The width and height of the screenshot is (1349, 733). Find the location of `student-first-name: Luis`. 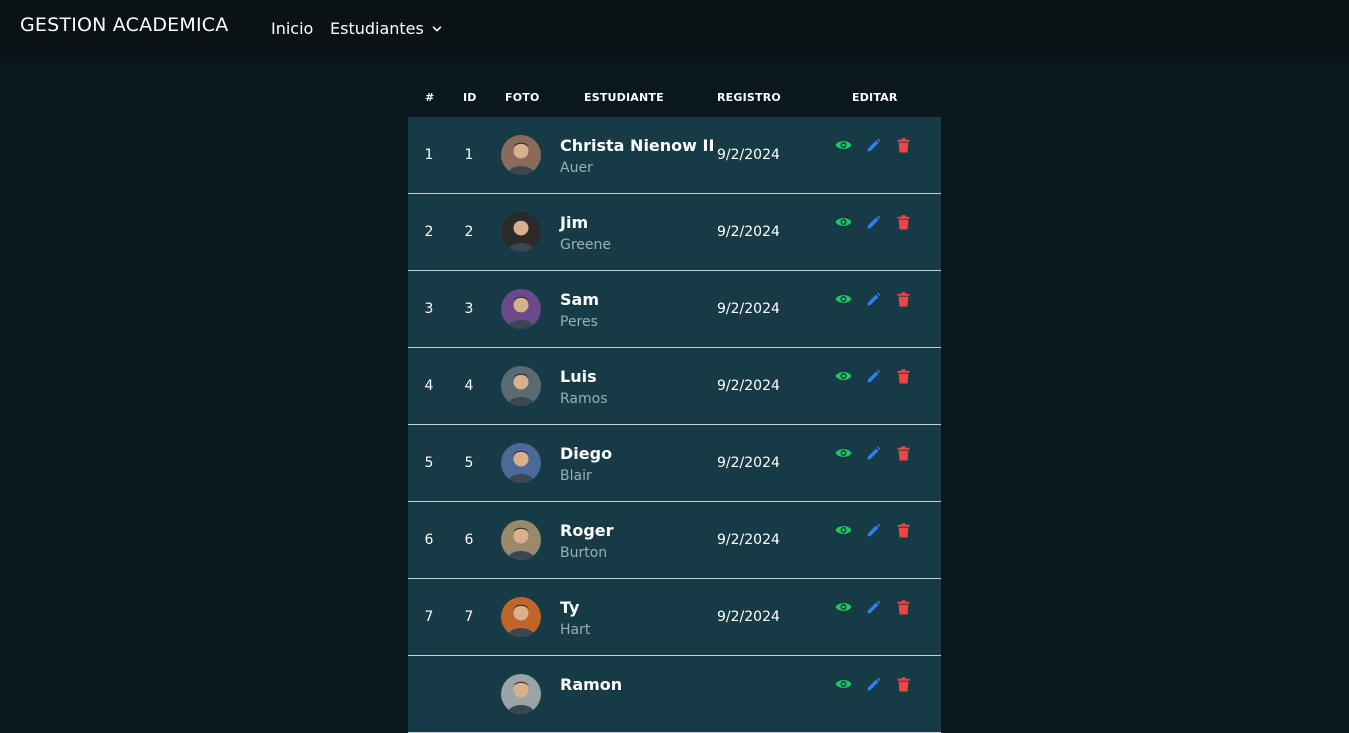

student-first-name: Luis is located at coordinates (578, 376).